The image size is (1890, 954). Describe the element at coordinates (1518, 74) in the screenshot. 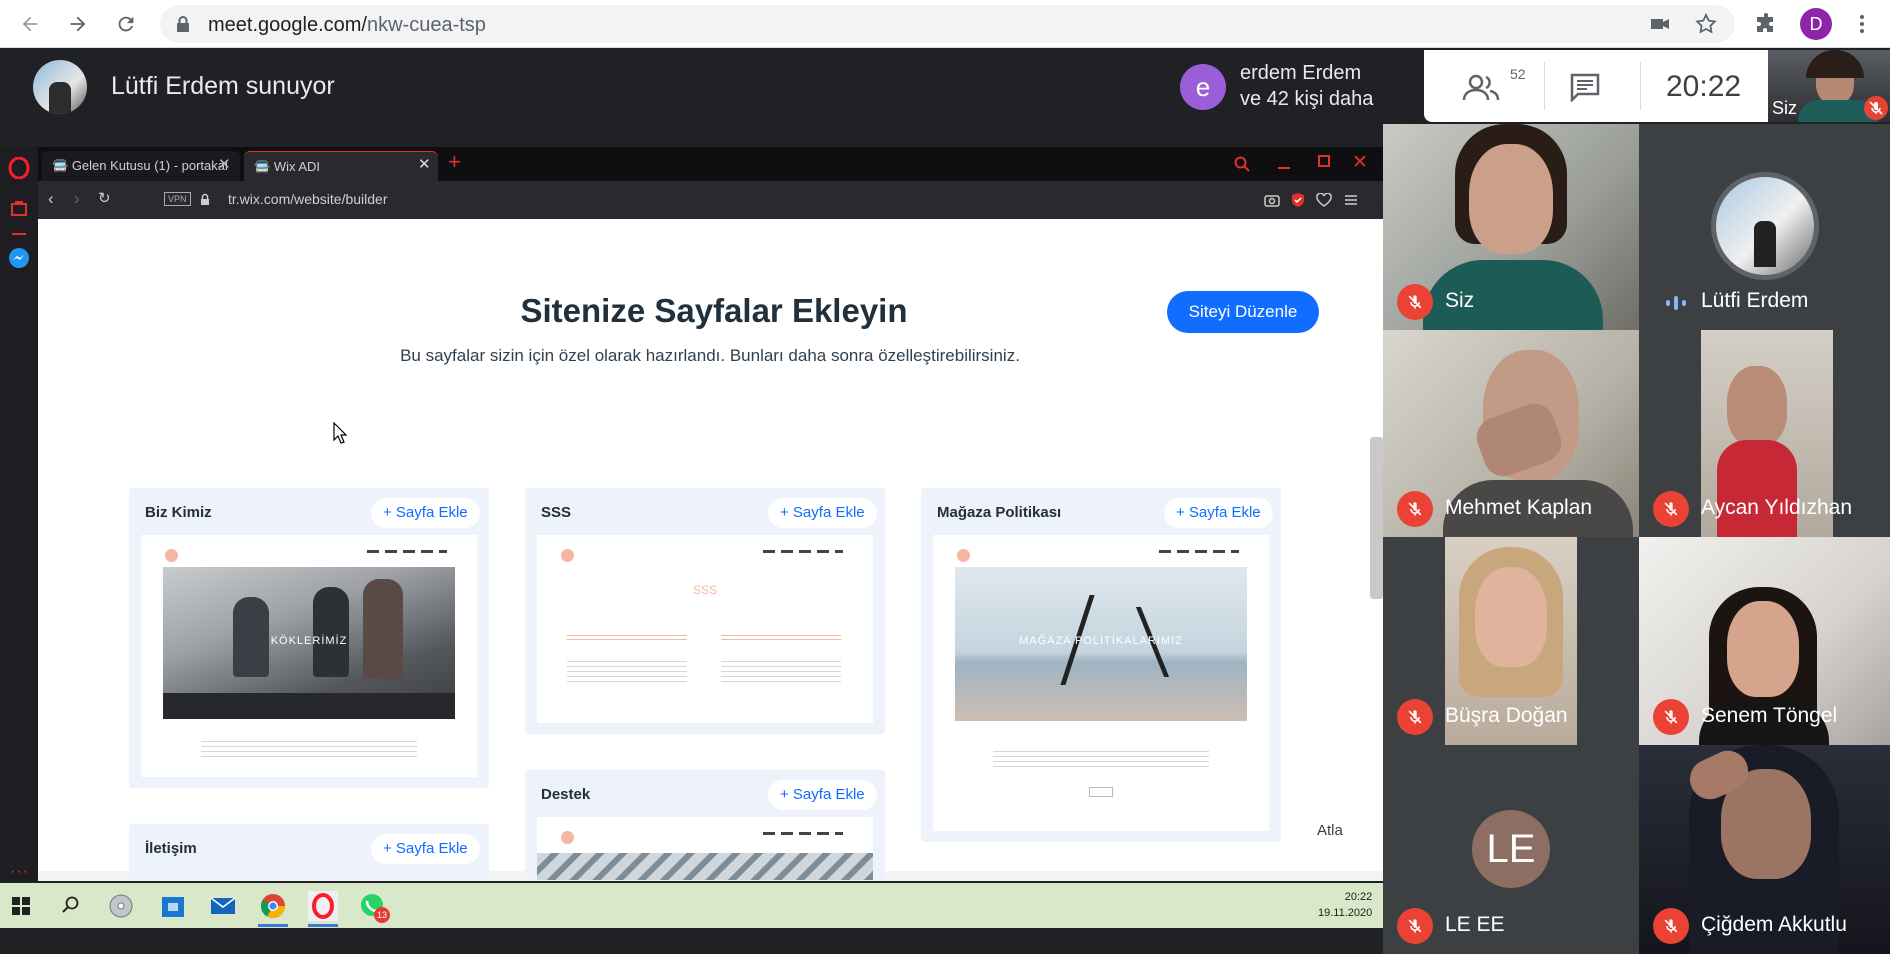

I see `people-count: 52` at that location.